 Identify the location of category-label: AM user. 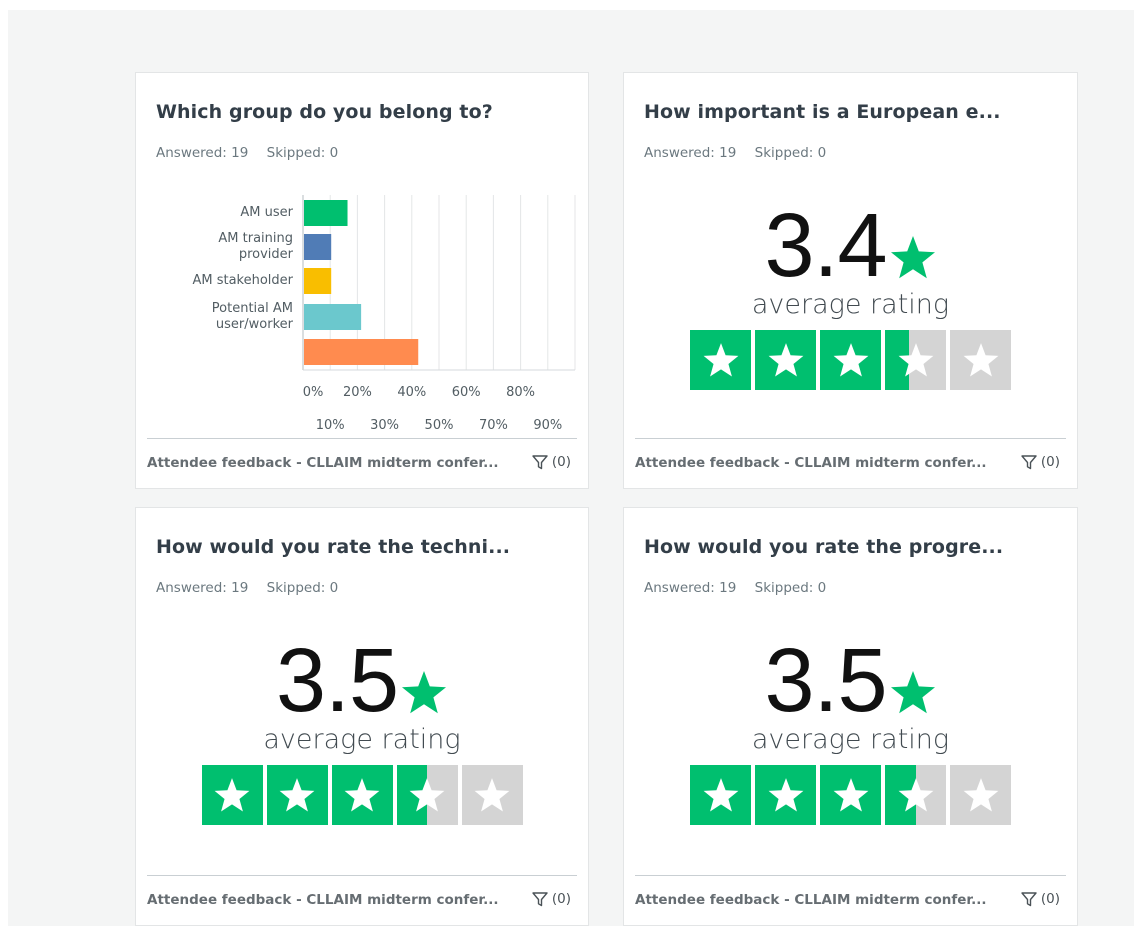
(266, 212).